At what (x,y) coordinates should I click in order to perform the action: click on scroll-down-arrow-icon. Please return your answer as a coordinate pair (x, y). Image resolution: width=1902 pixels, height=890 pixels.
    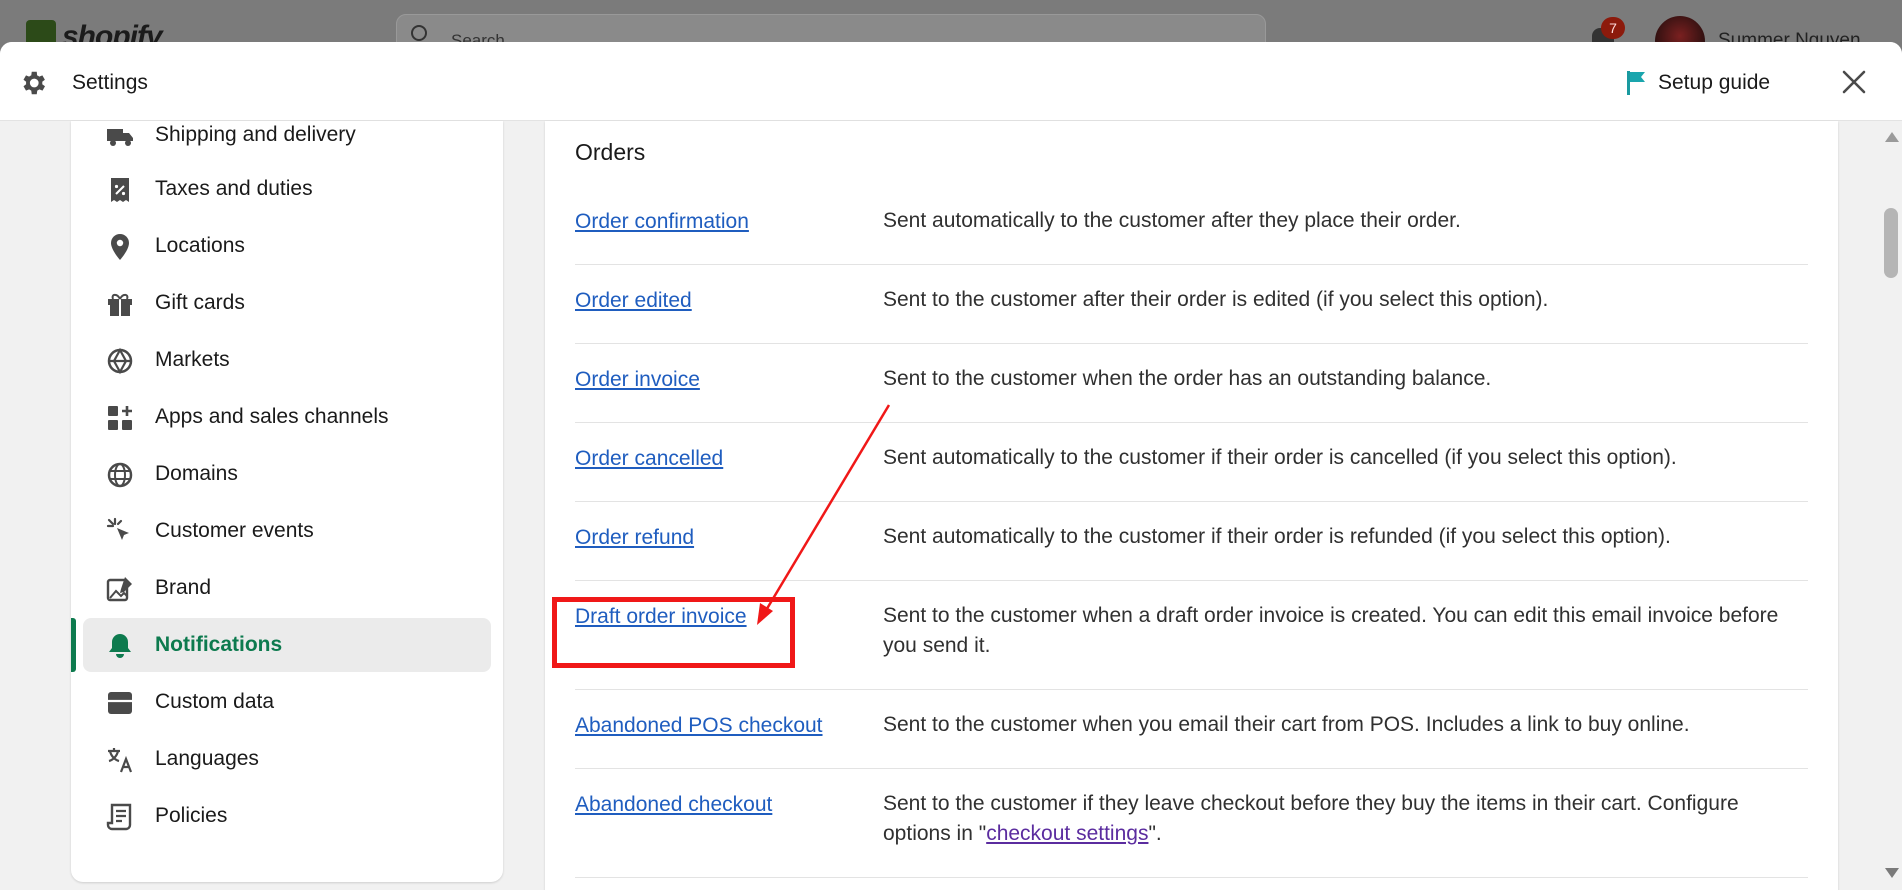
    Looking at the image, I should click on (1892, 873).